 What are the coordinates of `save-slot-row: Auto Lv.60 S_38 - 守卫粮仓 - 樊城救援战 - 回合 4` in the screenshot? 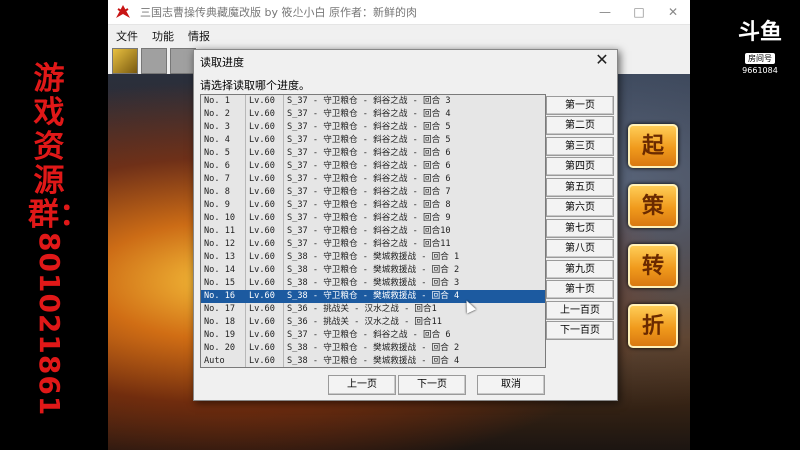 It's located at (373, 361).